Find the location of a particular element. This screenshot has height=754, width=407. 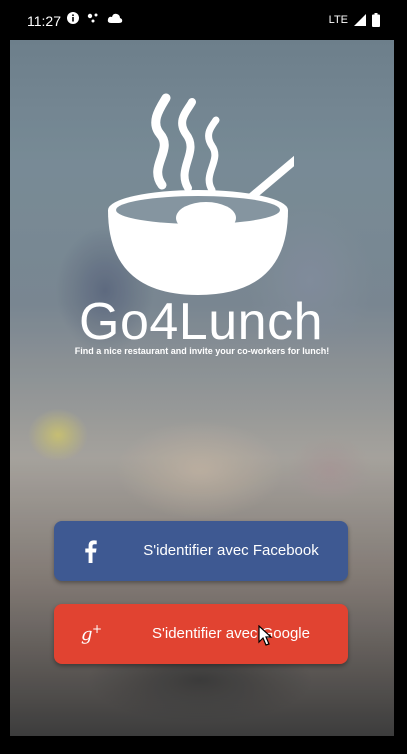

cloud-icon is located at coordinates (115, 18).